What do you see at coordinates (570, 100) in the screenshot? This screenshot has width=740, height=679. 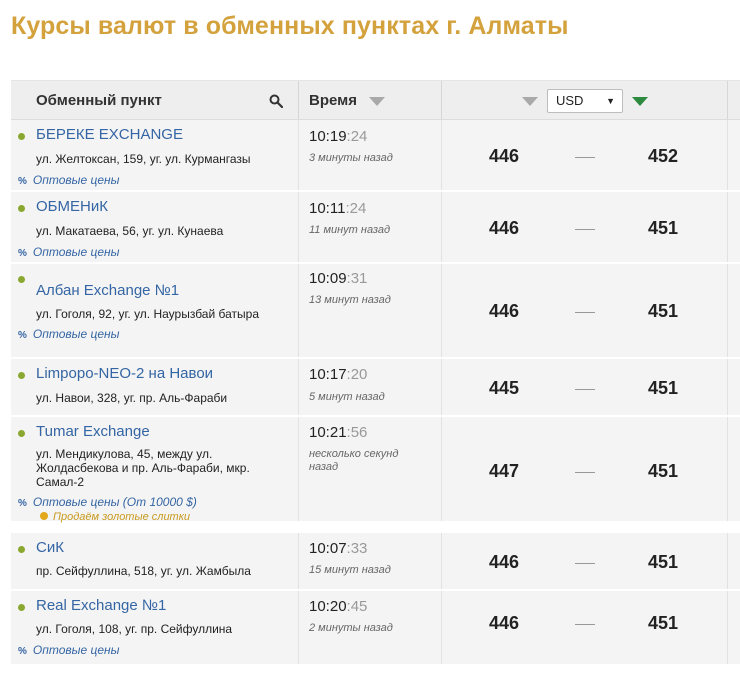 I see `currency-select-value: USD` at bounding box center [570, 100].